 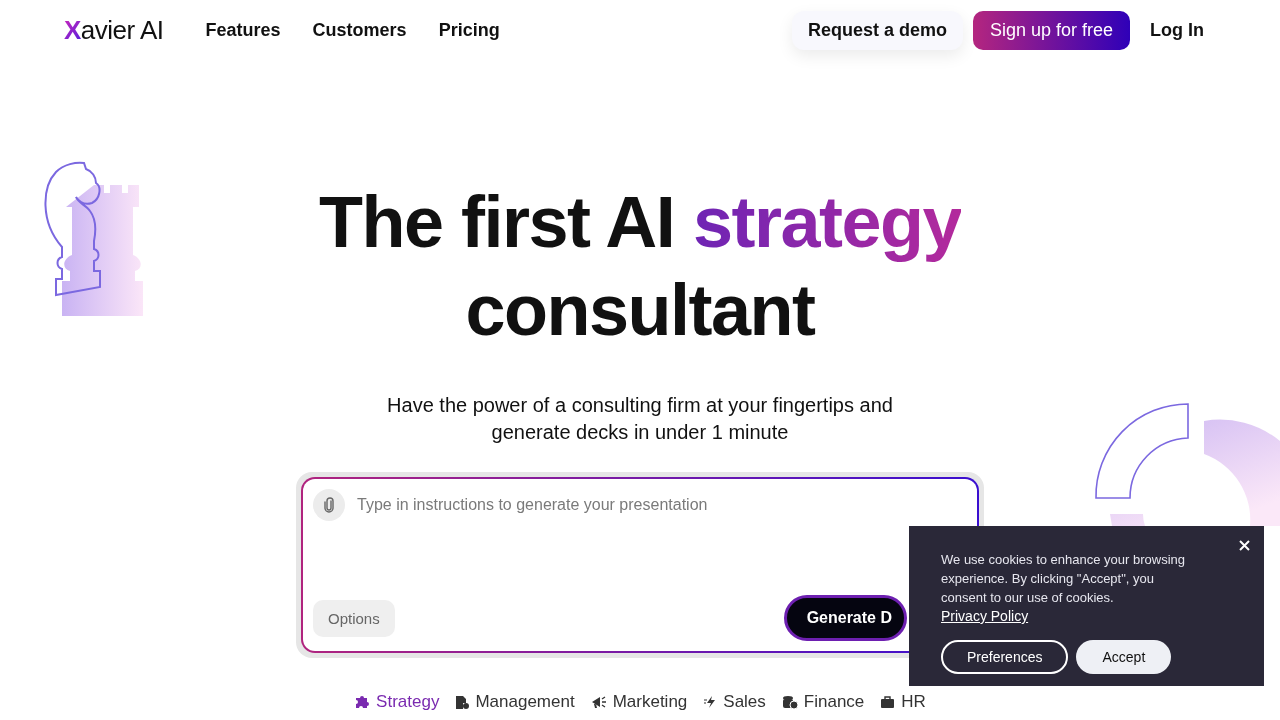 I want to click on puzzle-icon, so click(x=362, y=702).